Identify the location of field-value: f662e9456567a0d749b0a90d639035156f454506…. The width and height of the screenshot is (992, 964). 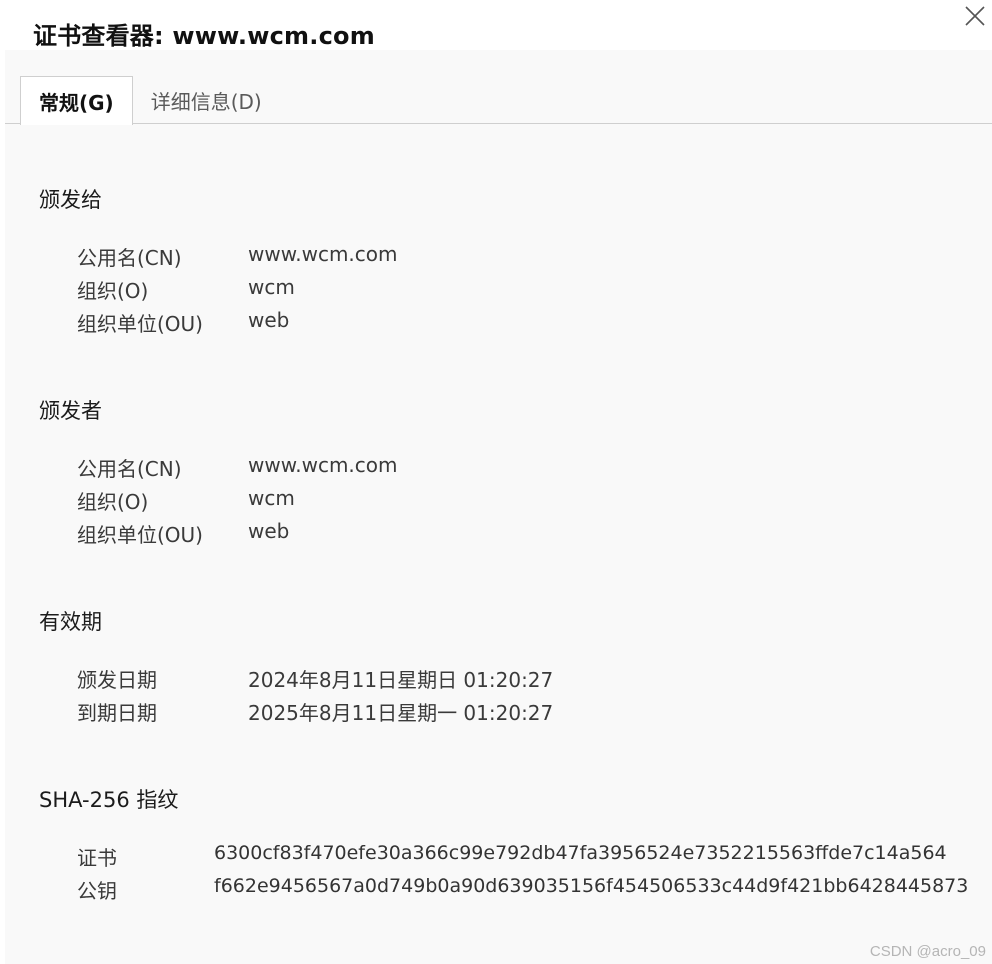
(591, 886).